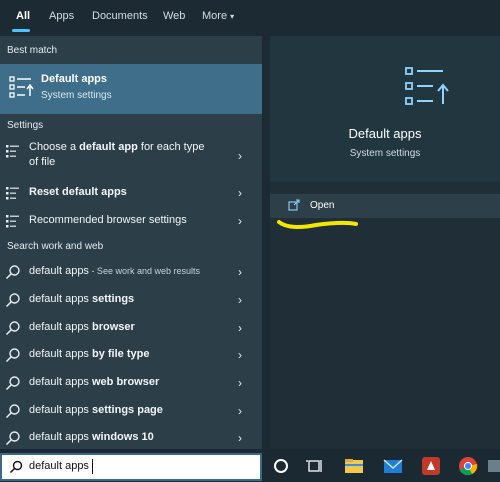 The image size is (500, 482). I want to click on web-result-item: default apps browser ›, so click(131, 328).